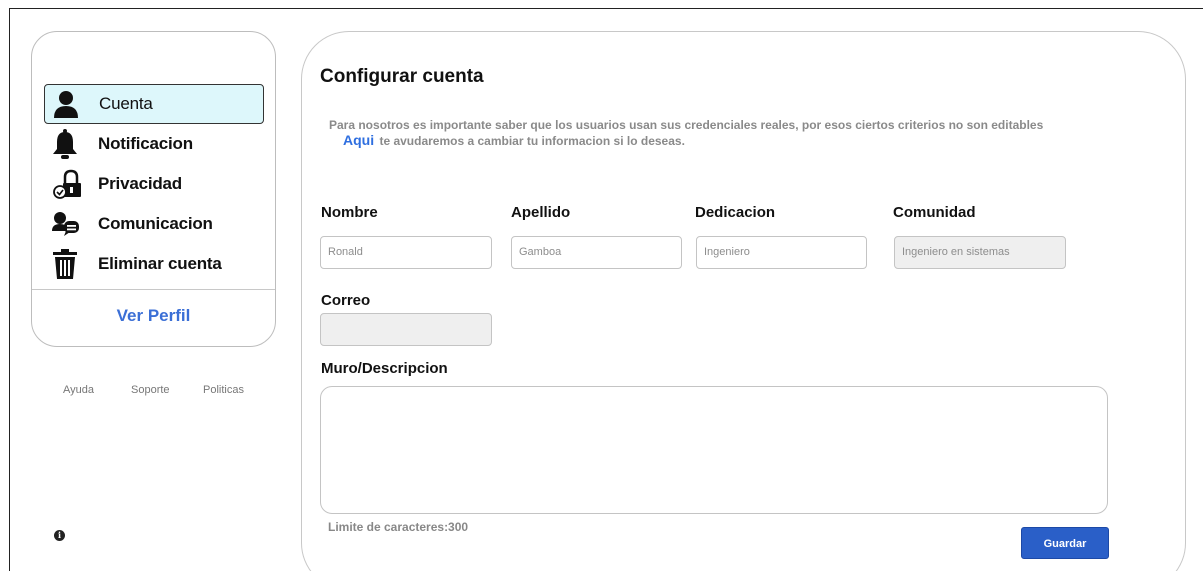 The width and height of the screenshot is (1203, 571). Describe the element at coordinates (398, 527) in the screenshot. I see `char-limit-text: Limite de caracteres:300` at that location.